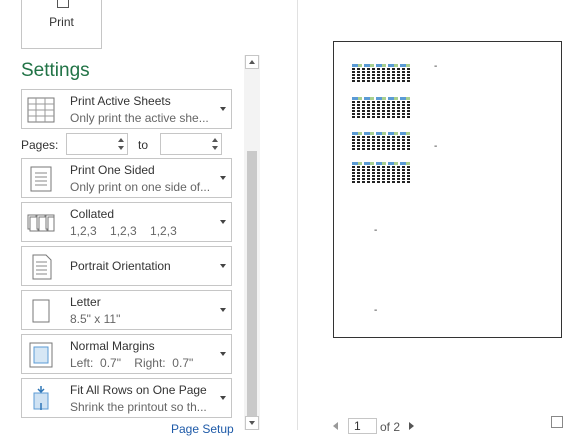 The height and width of the screenshot is (436, 567). Describe the element at coordinates (411, 426) in the screenshot. I see `next-page-icon` at that location.